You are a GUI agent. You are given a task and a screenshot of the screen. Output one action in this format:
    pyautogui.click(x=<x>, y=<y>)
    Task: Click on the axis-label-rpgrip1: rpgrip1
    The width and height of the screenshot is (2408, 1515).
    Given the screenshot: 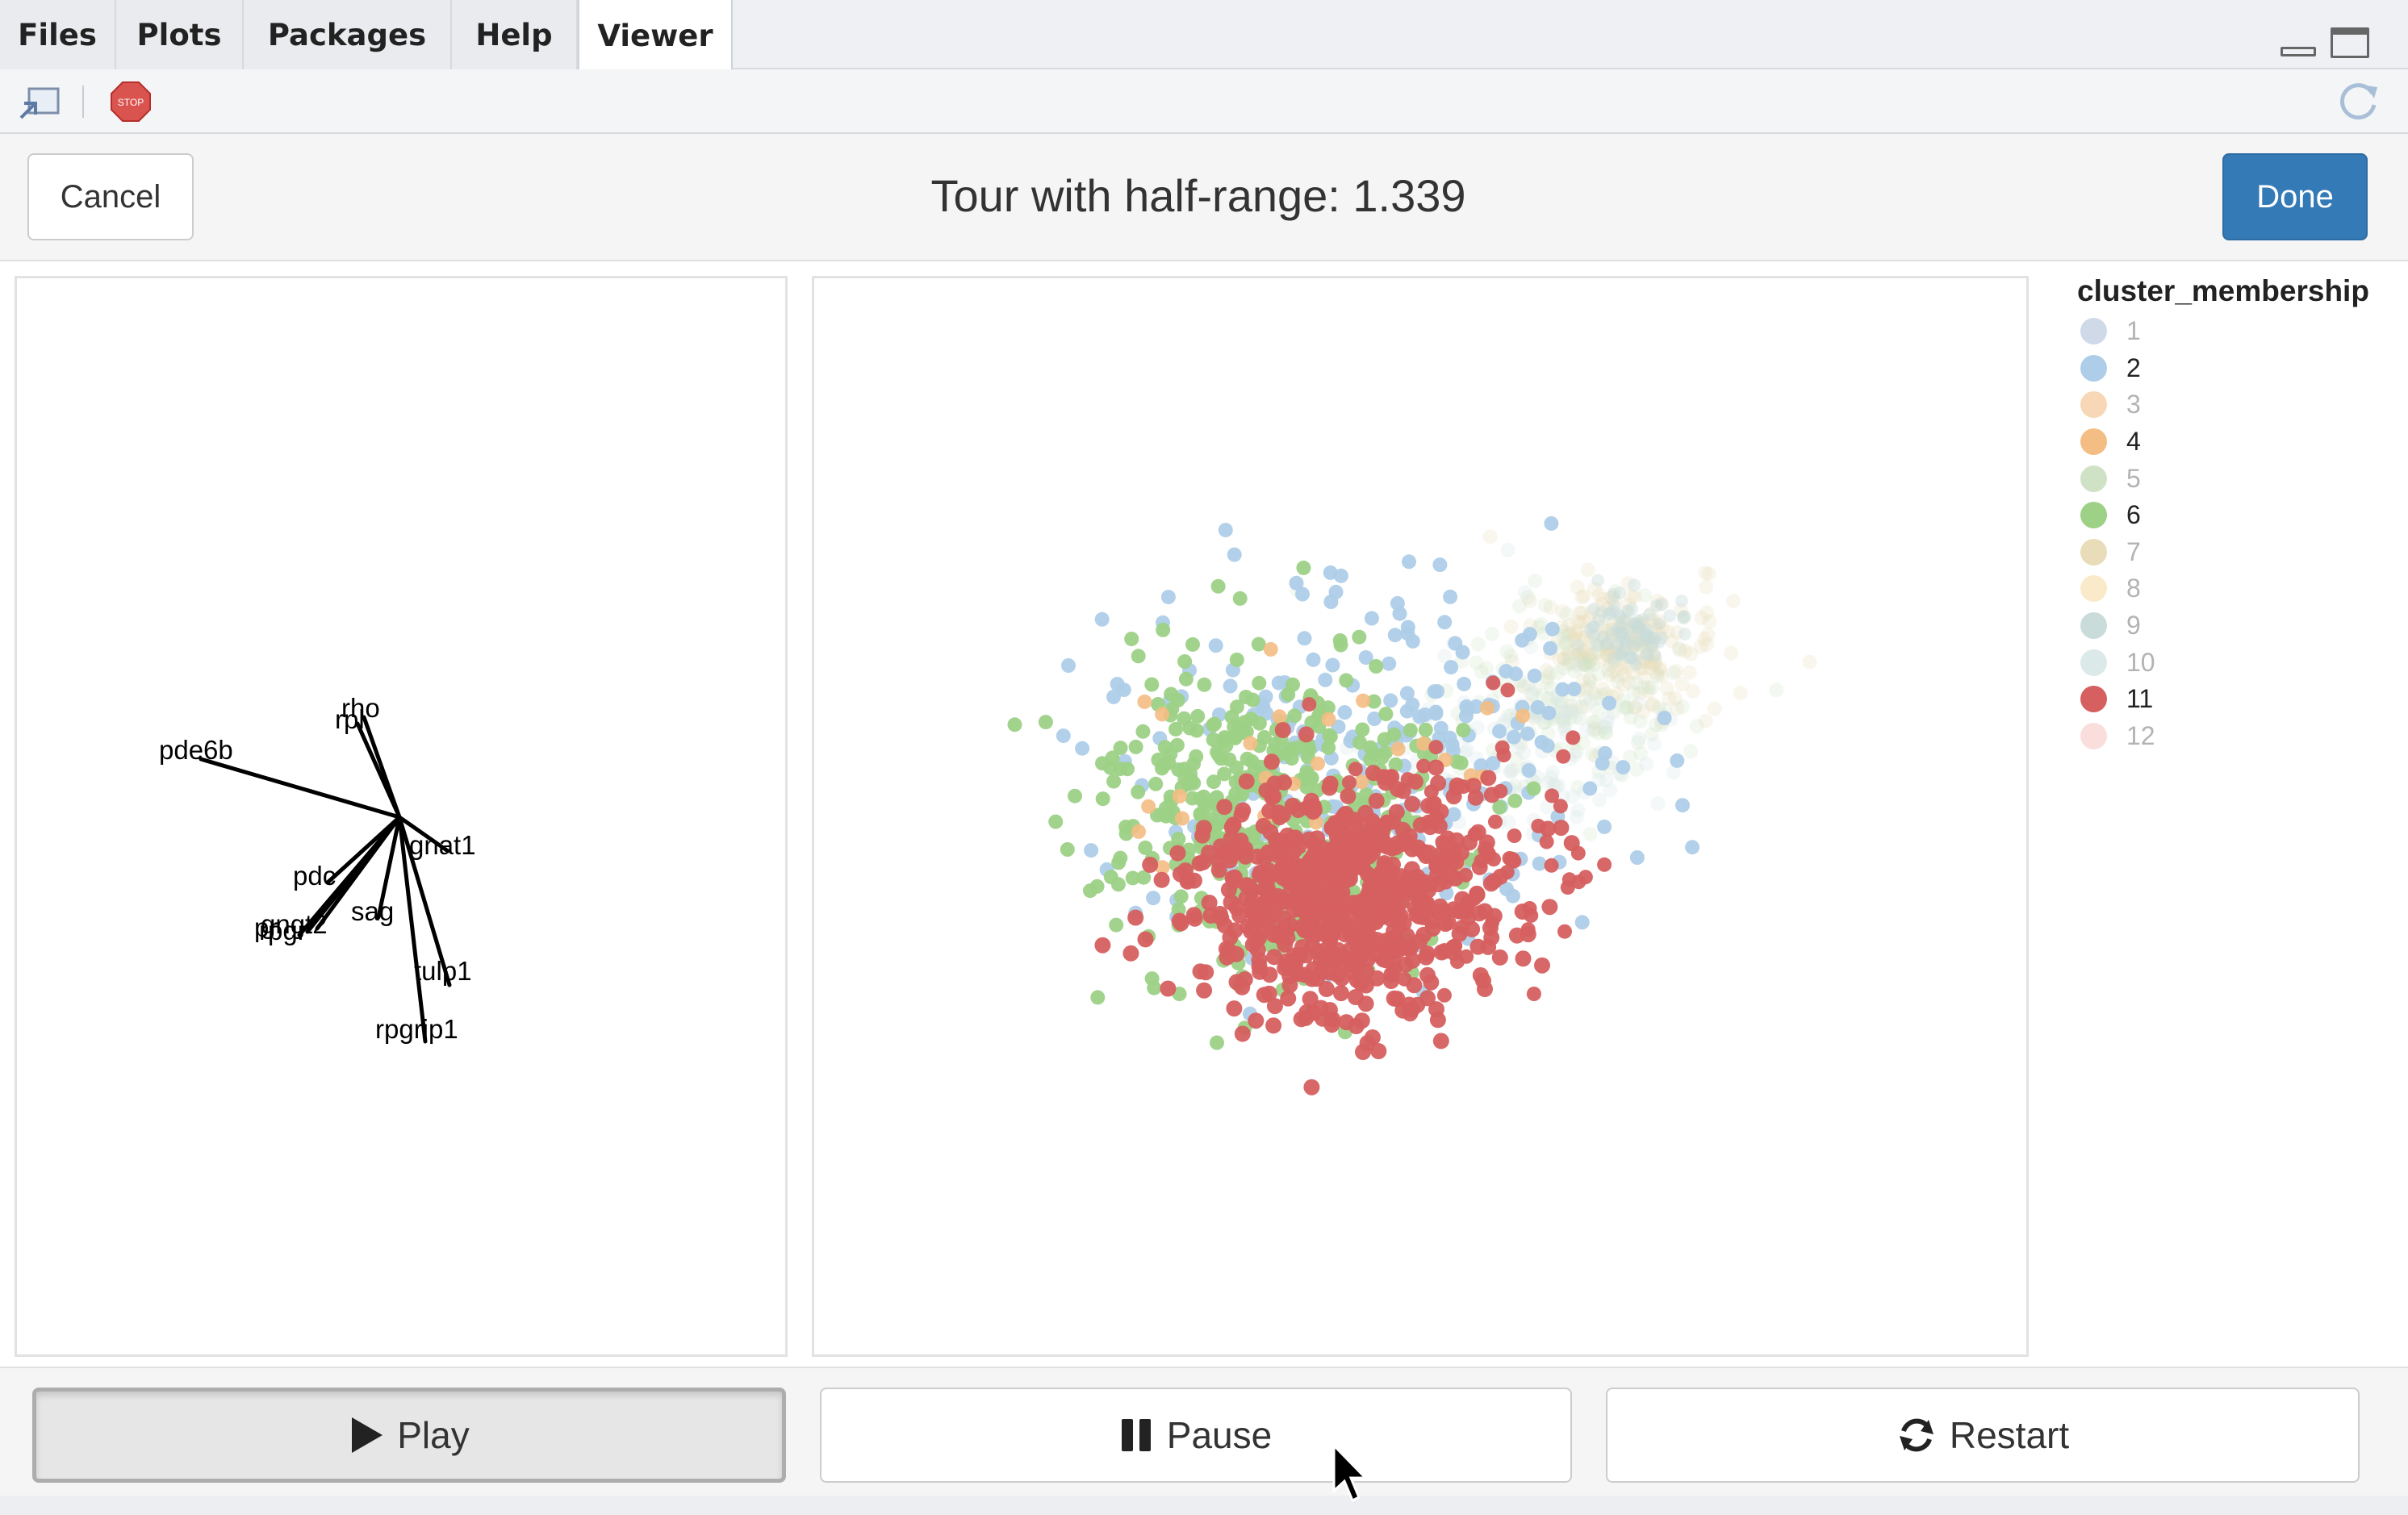 What is the action you would take?
    pyautogui.click(x=416, y=1029)
    